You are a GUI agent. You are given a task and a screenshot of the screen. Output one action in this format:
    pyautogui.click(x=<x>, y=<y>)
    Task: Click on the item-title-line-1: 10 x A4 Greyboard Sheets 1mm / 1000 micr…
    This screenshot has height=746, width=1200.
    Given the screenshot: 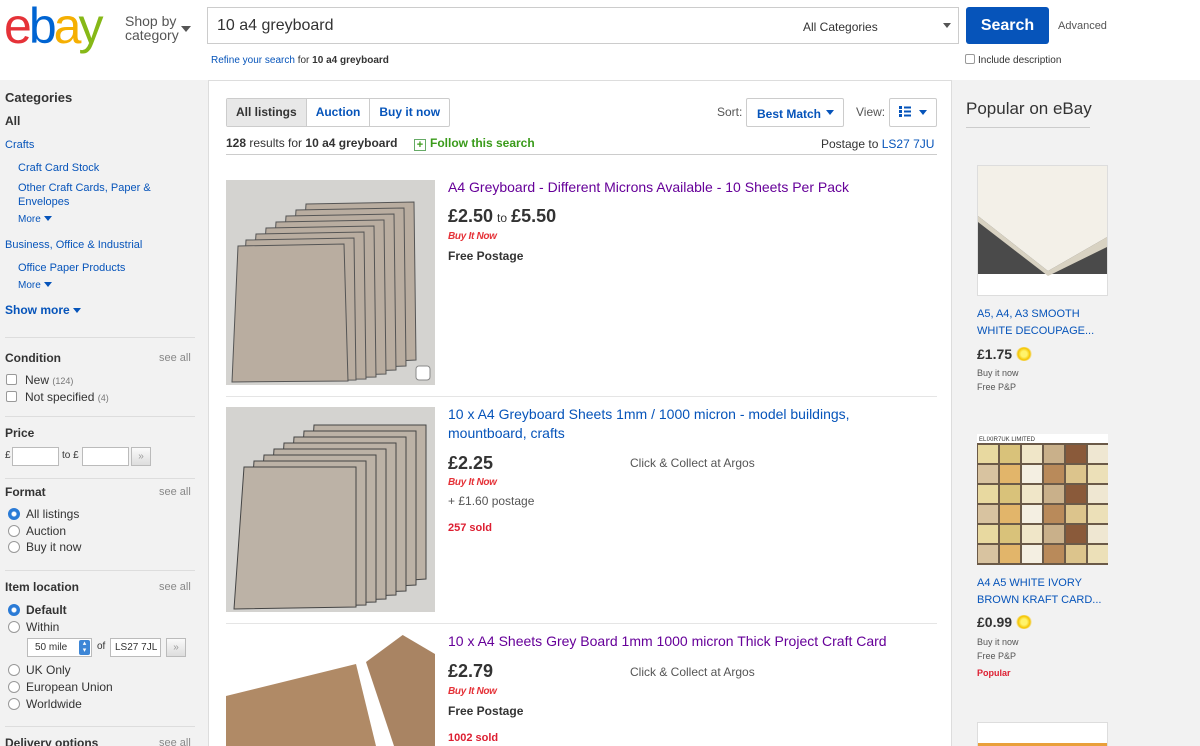 What is the action you would take?
    pyautogui.click(x=649, y=414)
    